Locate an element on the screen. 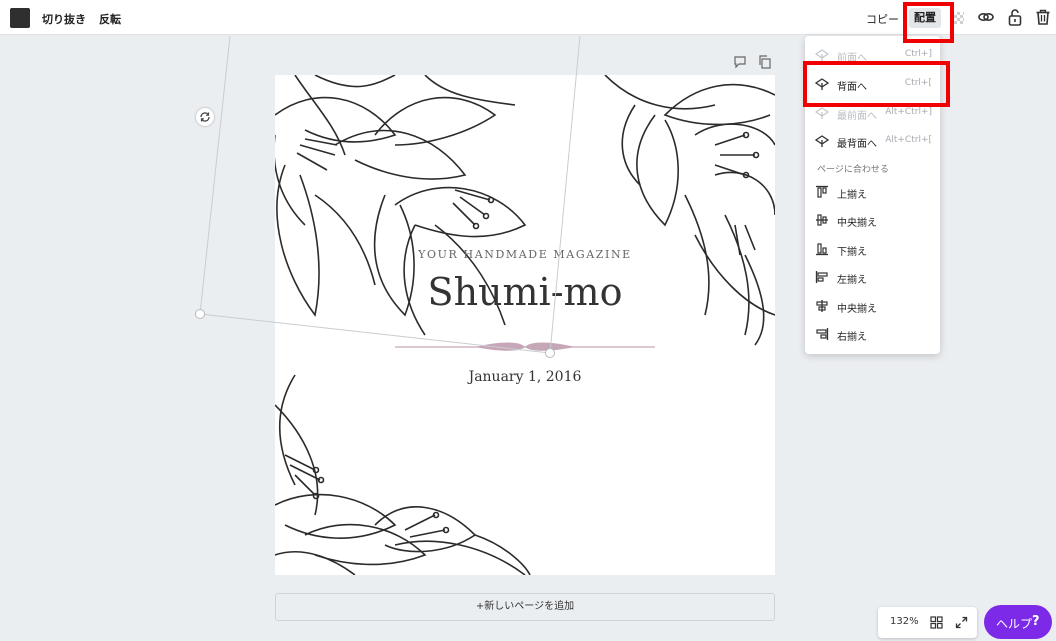 This screenshot has width=1056, height=641. layer-bottom-icon is located at coordinates (822, 141).